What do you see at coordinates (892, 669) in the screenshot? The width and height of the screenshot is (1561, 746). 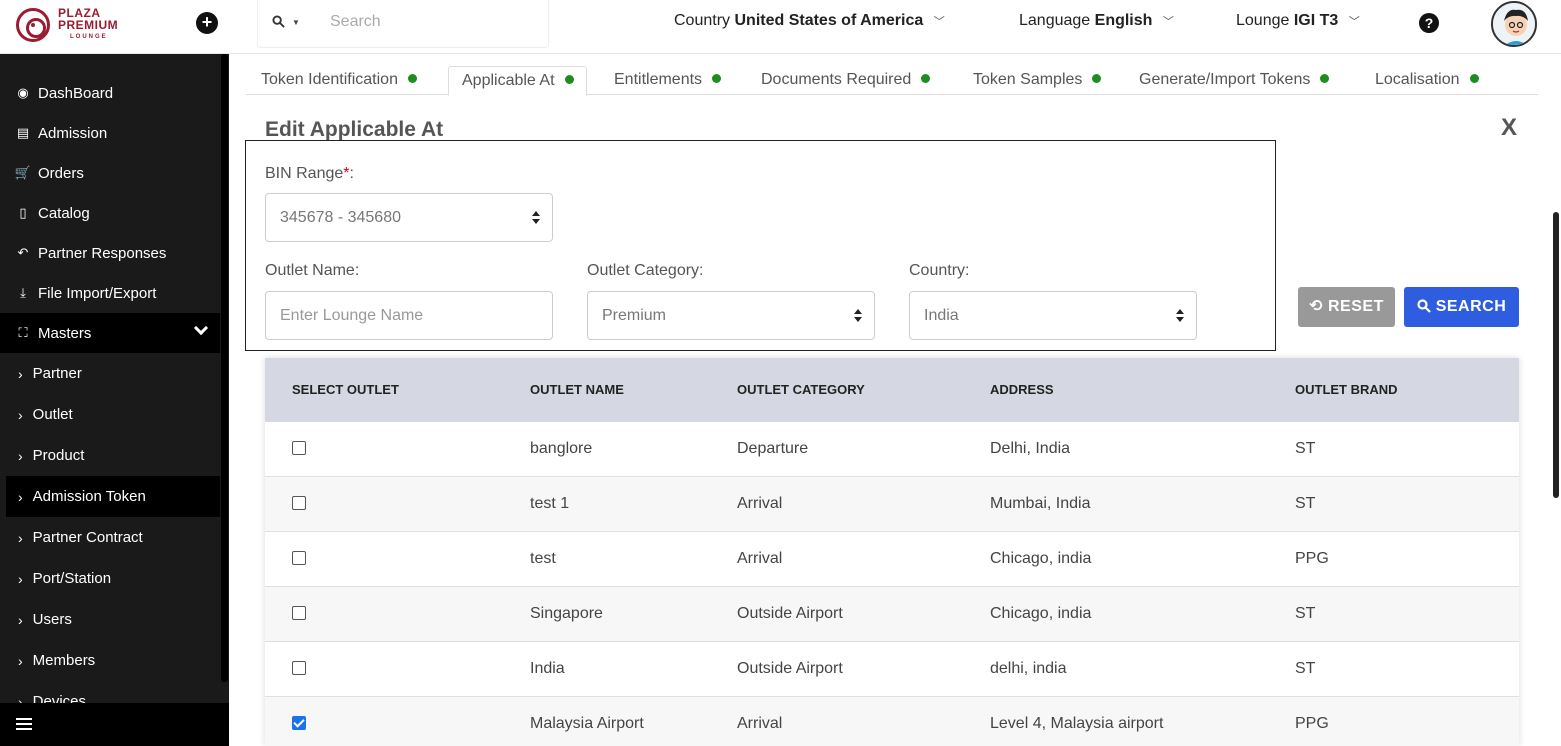 I see `table-row: India Outside Airport delhi, india ST` at bounding box center [892, 669].